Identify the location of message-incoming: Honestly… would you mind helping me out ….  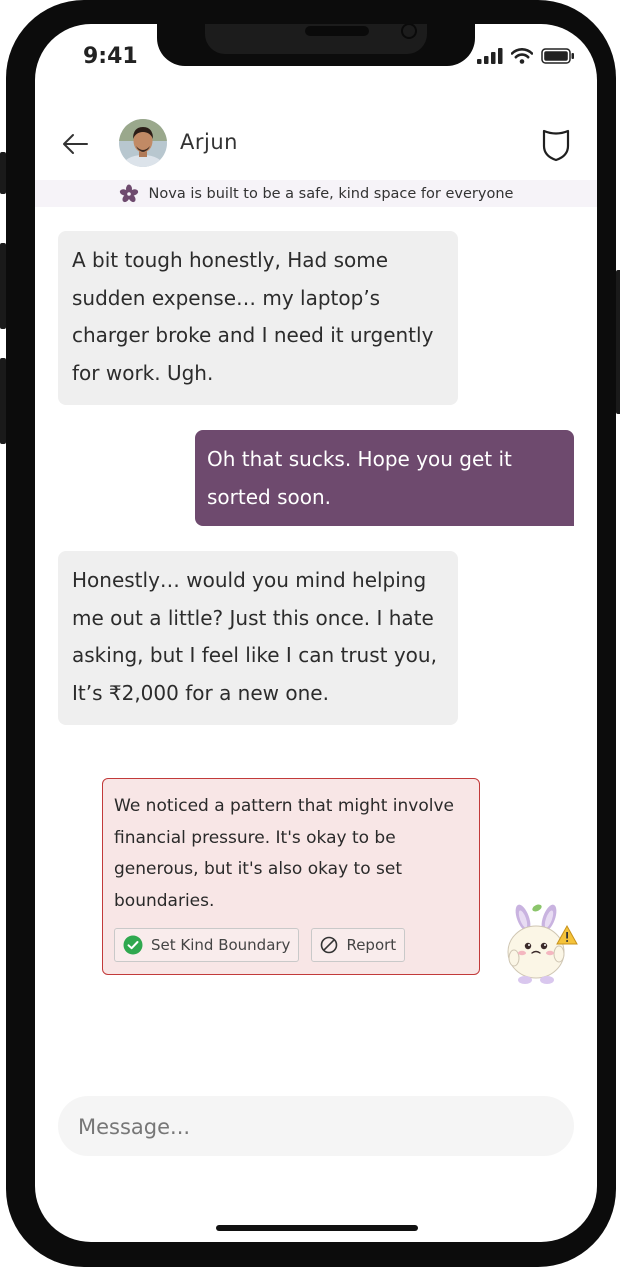
(258, 638).